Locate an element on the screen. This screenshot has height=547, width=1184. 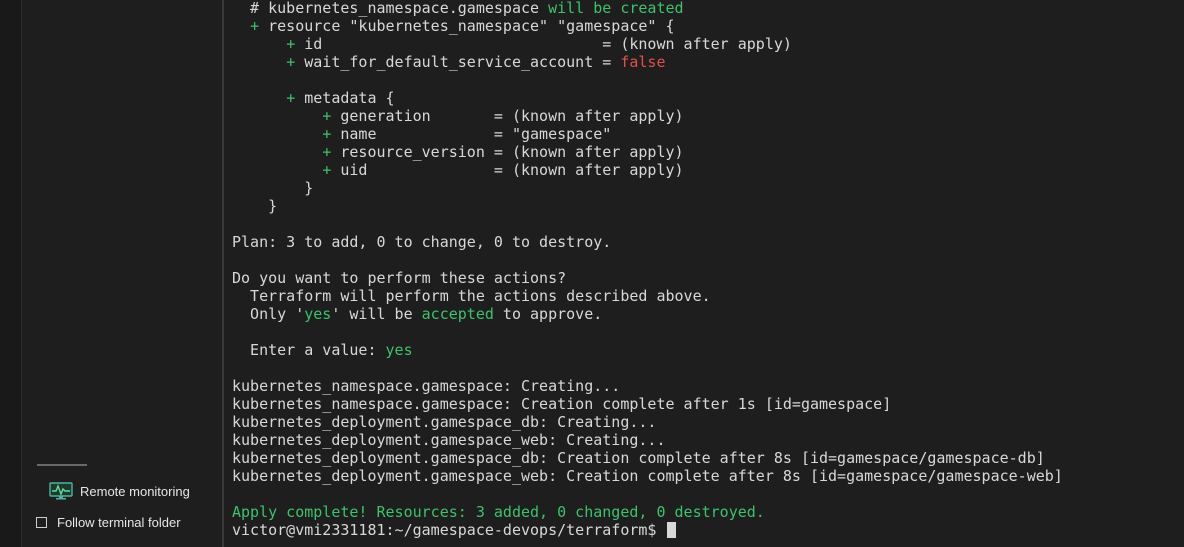
terminal-text: ' will be is located at coordinates (376, 314).